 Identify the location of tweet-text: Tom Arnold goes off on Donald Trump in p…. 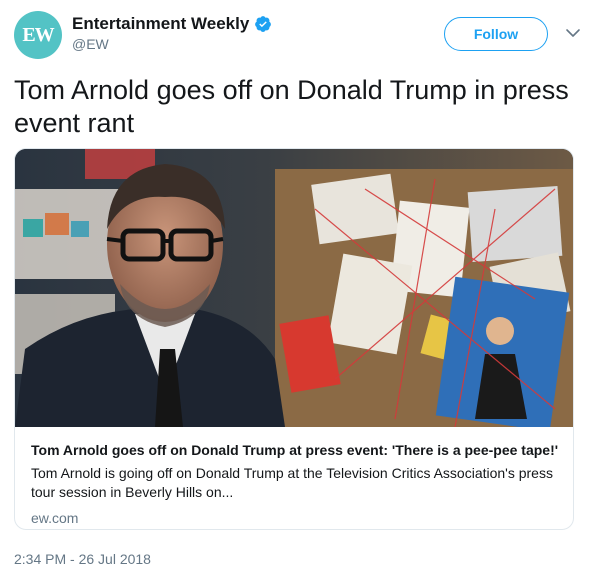
(291, 106).